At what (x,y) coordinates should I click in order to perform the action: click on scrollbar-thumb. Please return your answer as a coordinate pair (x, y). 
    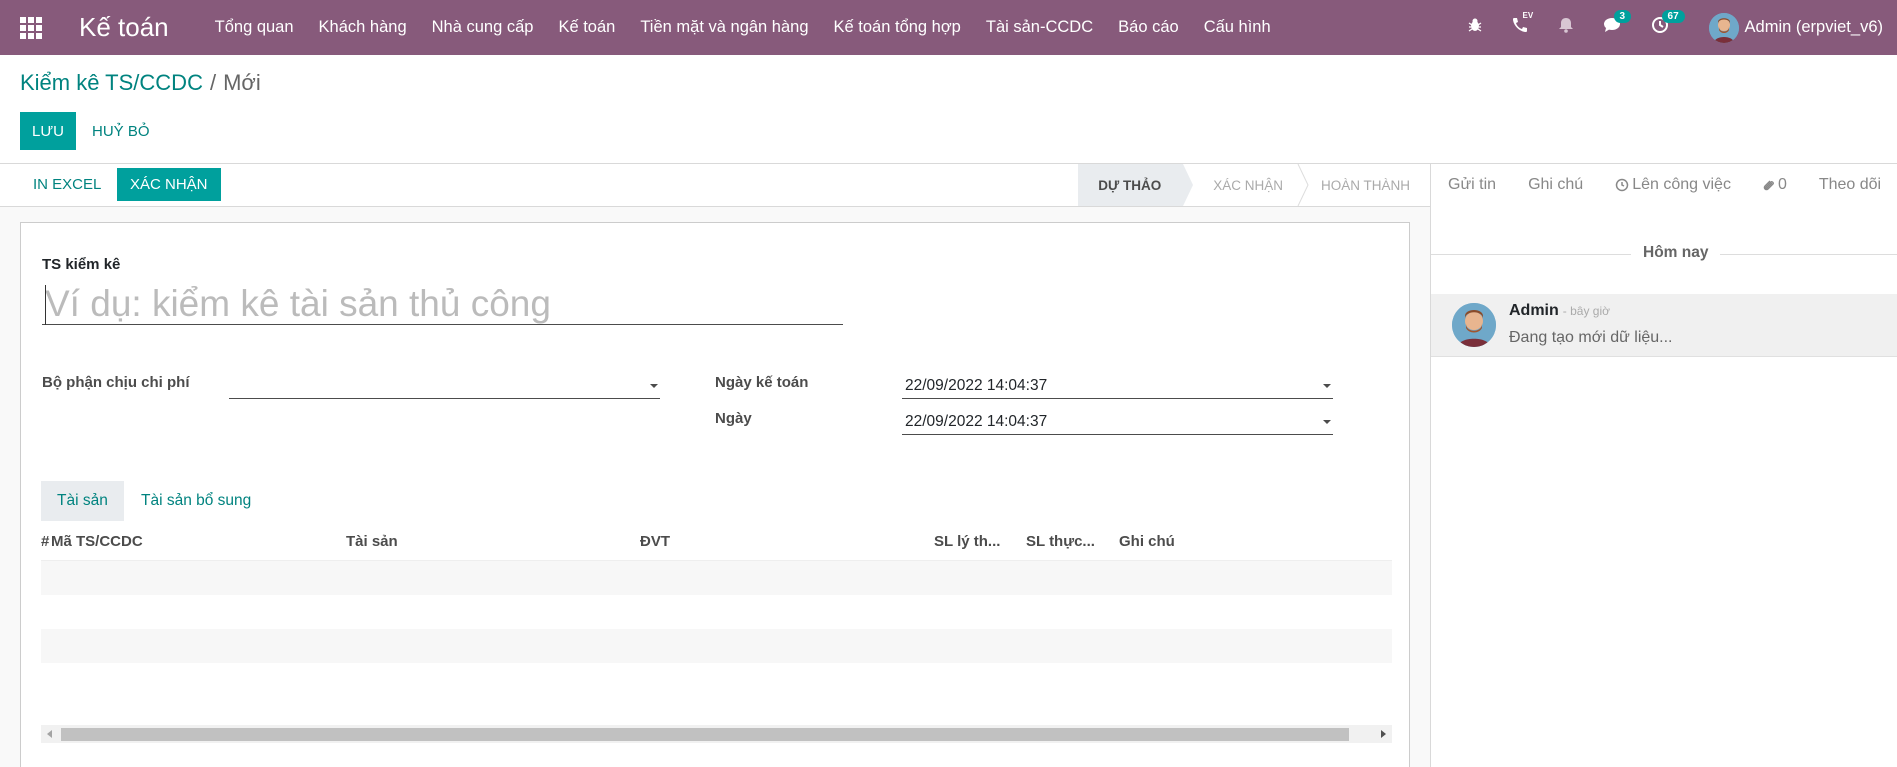
    Looking at the image, I should click on (705, 734).